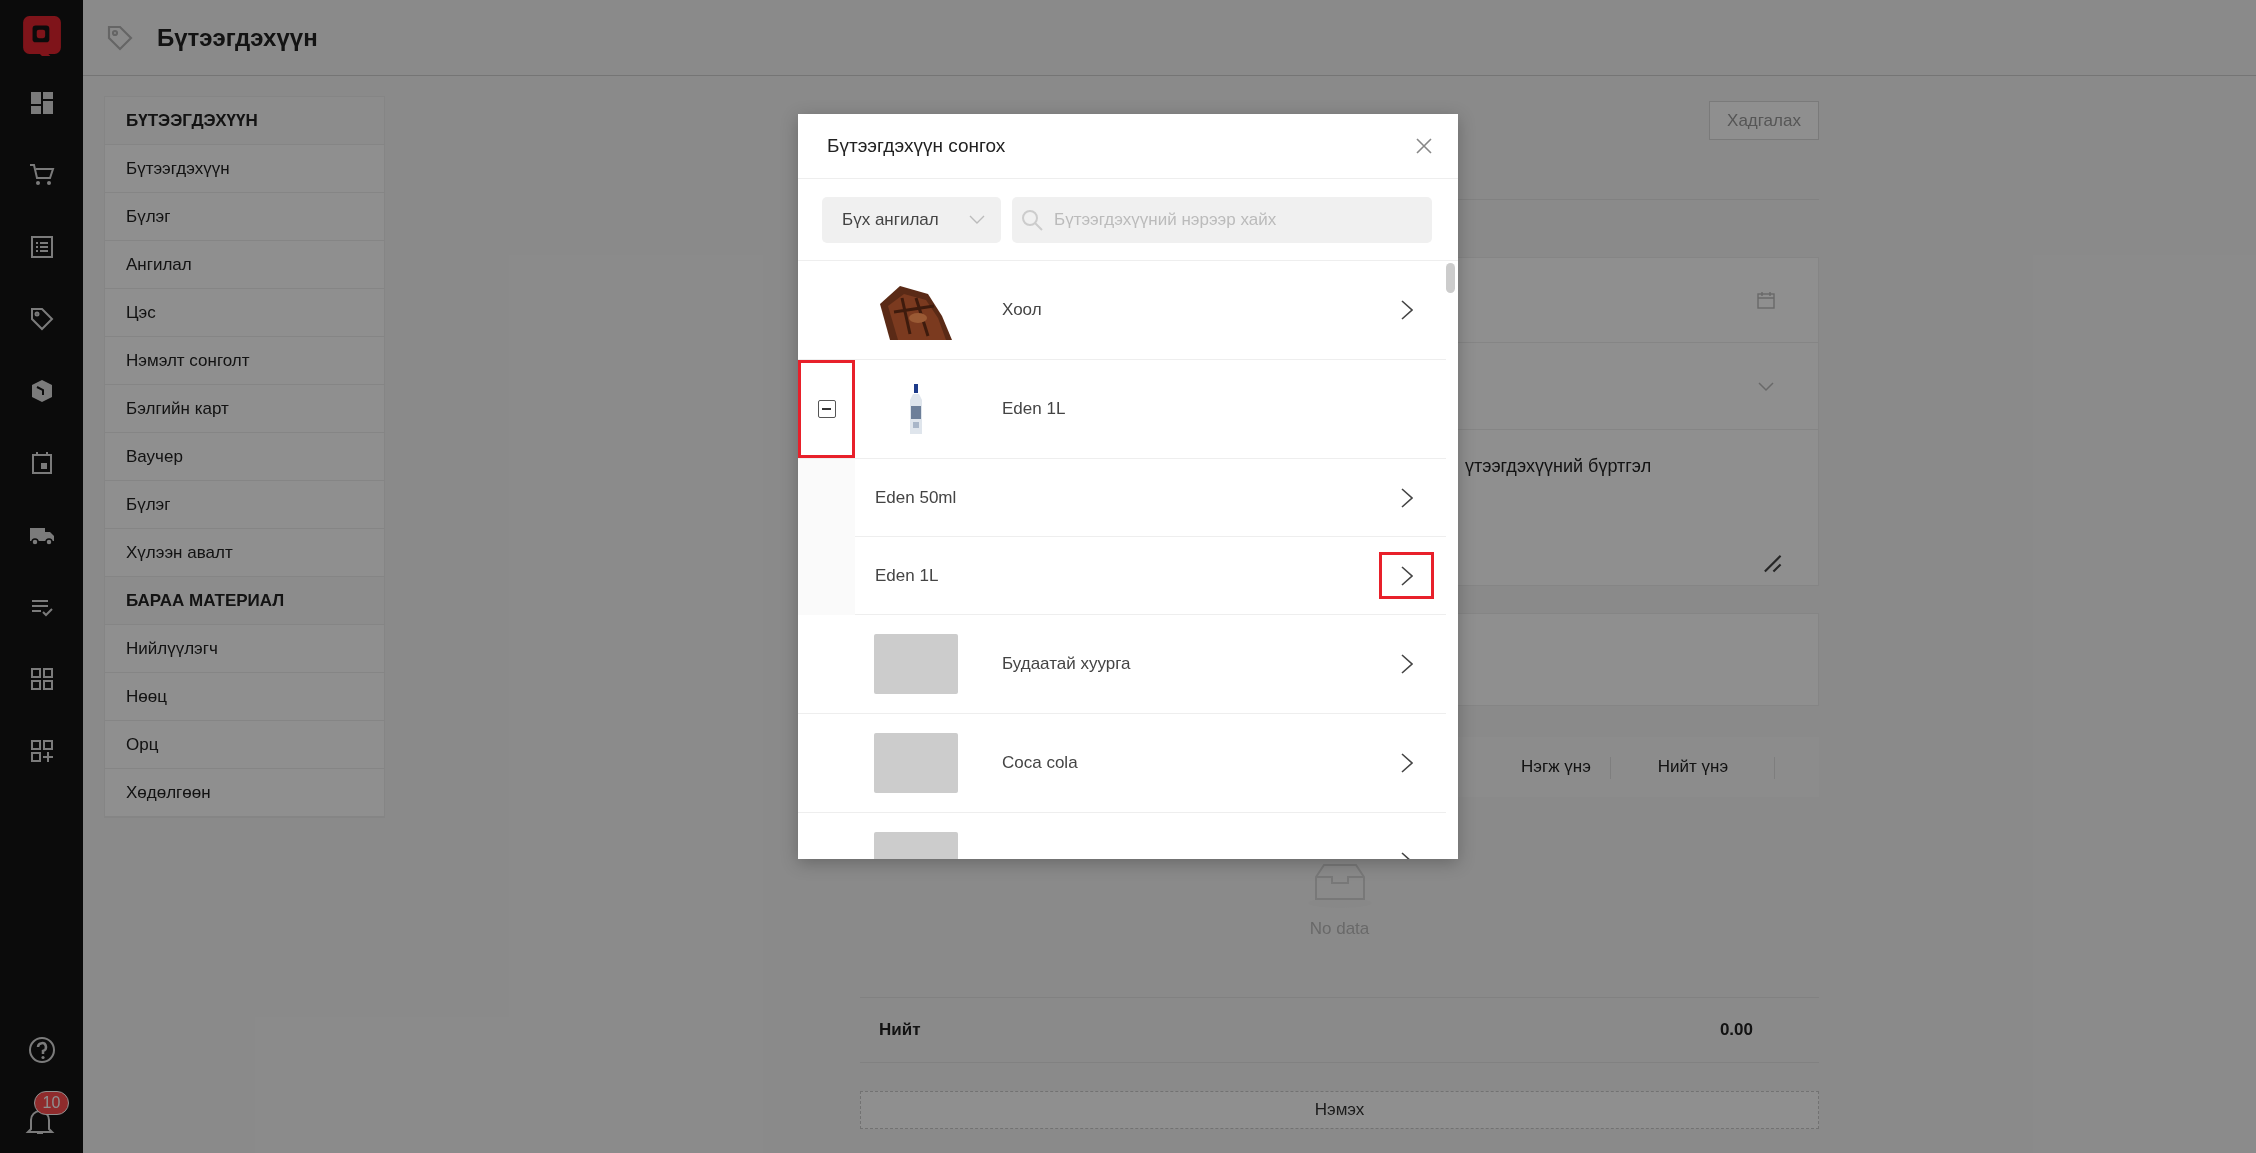  What do you see at coordinates (1556, 767) in the screenshot?
I see `column-header: Нэгж үнэ` at bounding box center [1556, 767].